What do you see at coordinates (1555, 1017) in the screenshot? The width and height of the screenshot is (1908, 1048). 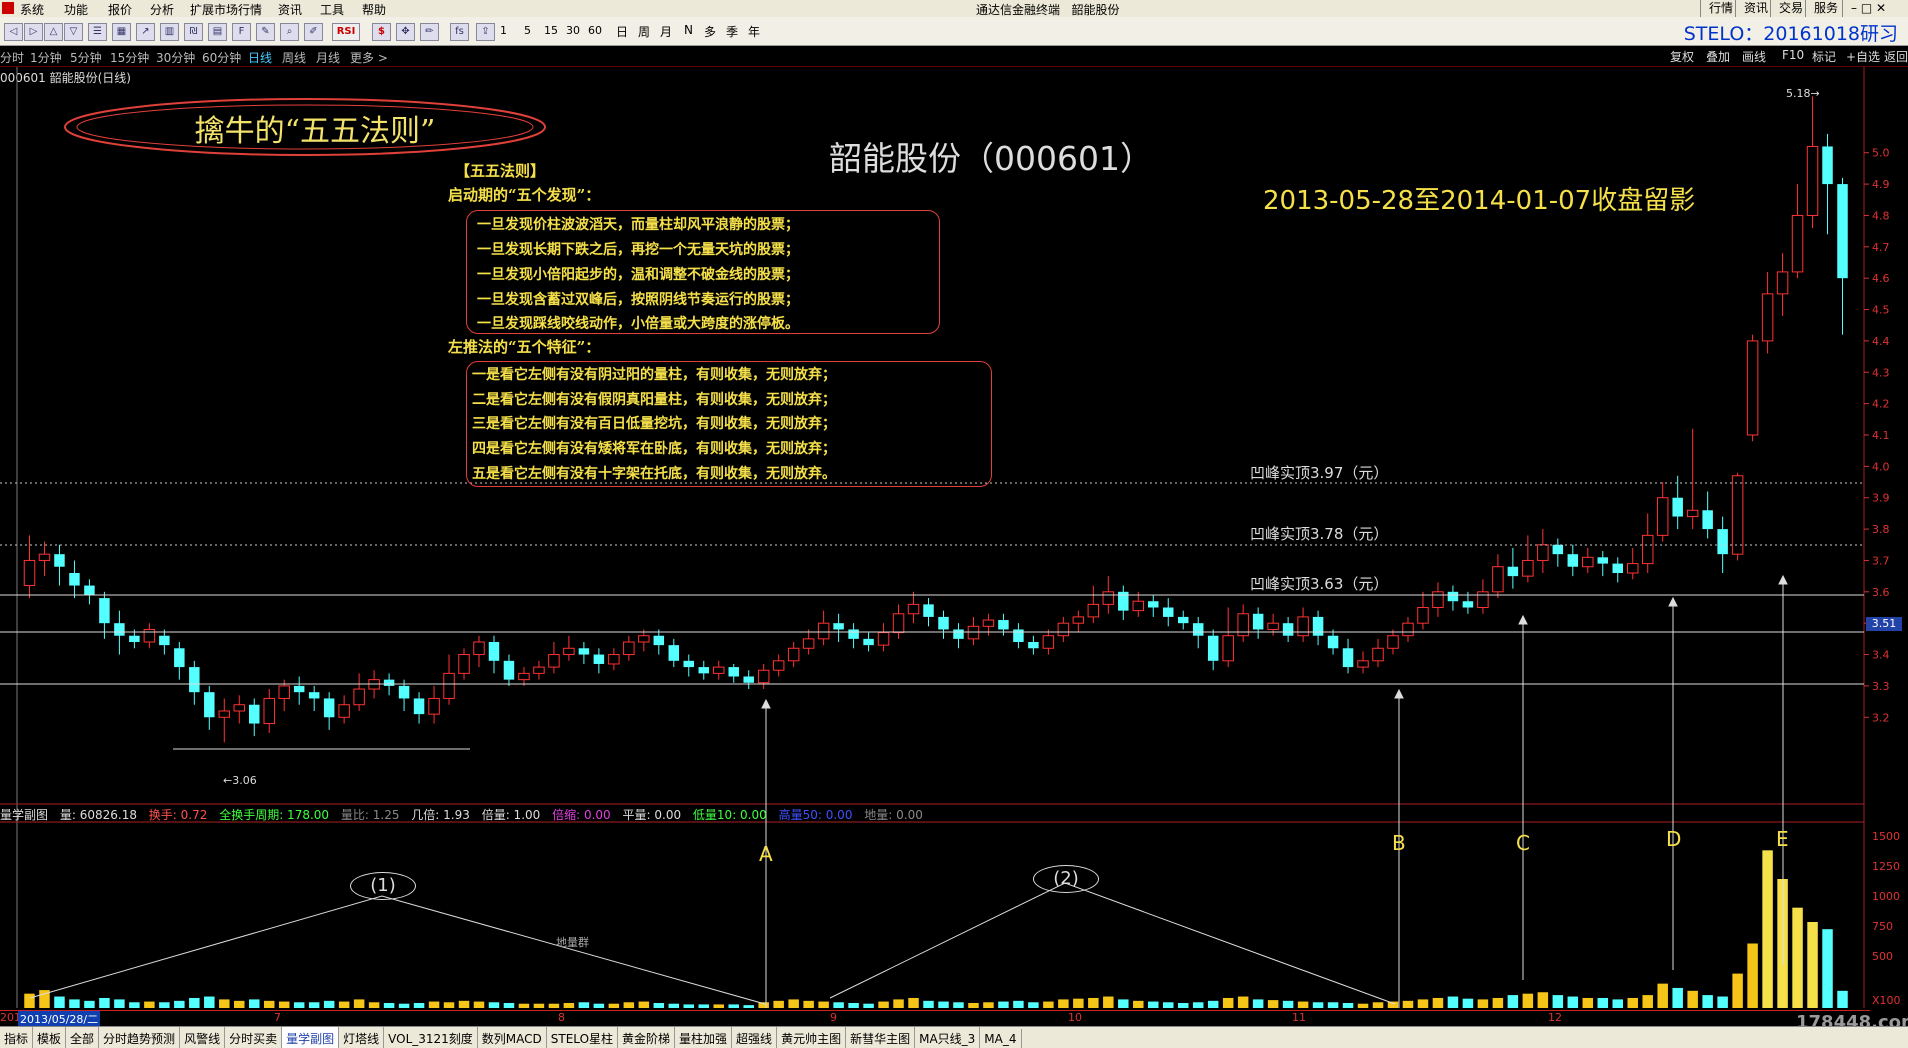 I see `date-month-12: 12` at bounding box center [1555, 1017].